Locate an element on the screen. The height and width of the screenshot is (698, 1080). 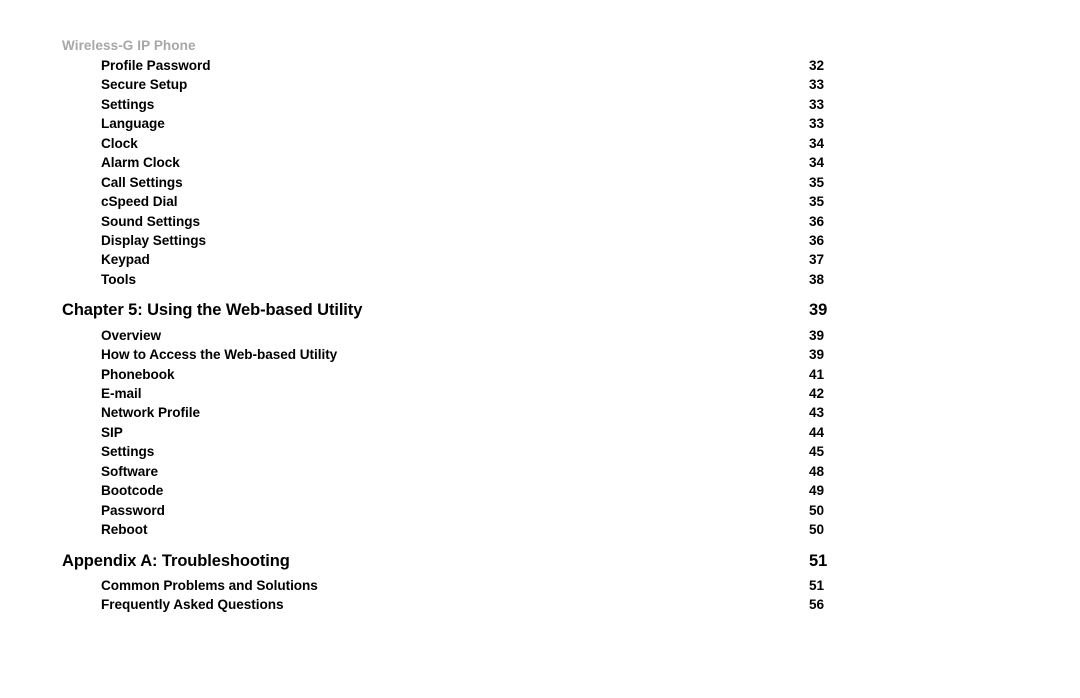
toc-page-number: 56 is located at coordinates (817, 605).